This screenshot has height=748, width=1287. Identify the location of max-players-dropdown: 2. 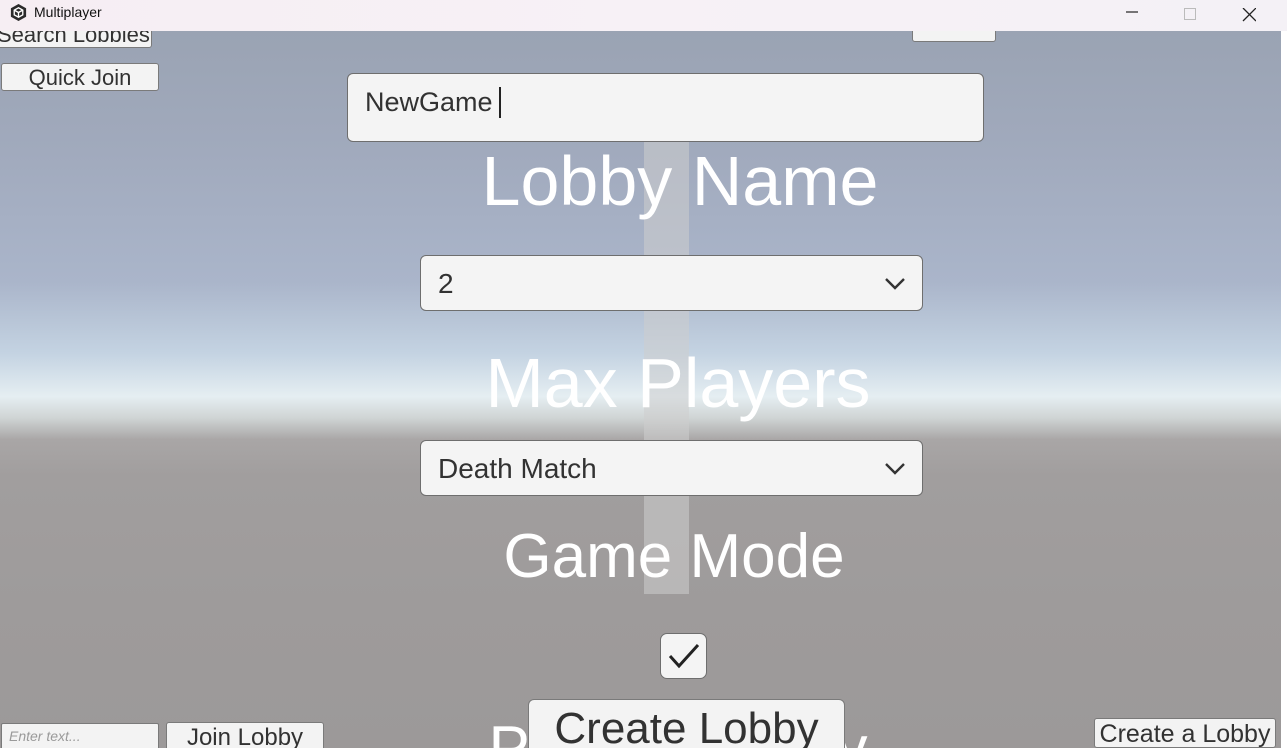
(671, 283).